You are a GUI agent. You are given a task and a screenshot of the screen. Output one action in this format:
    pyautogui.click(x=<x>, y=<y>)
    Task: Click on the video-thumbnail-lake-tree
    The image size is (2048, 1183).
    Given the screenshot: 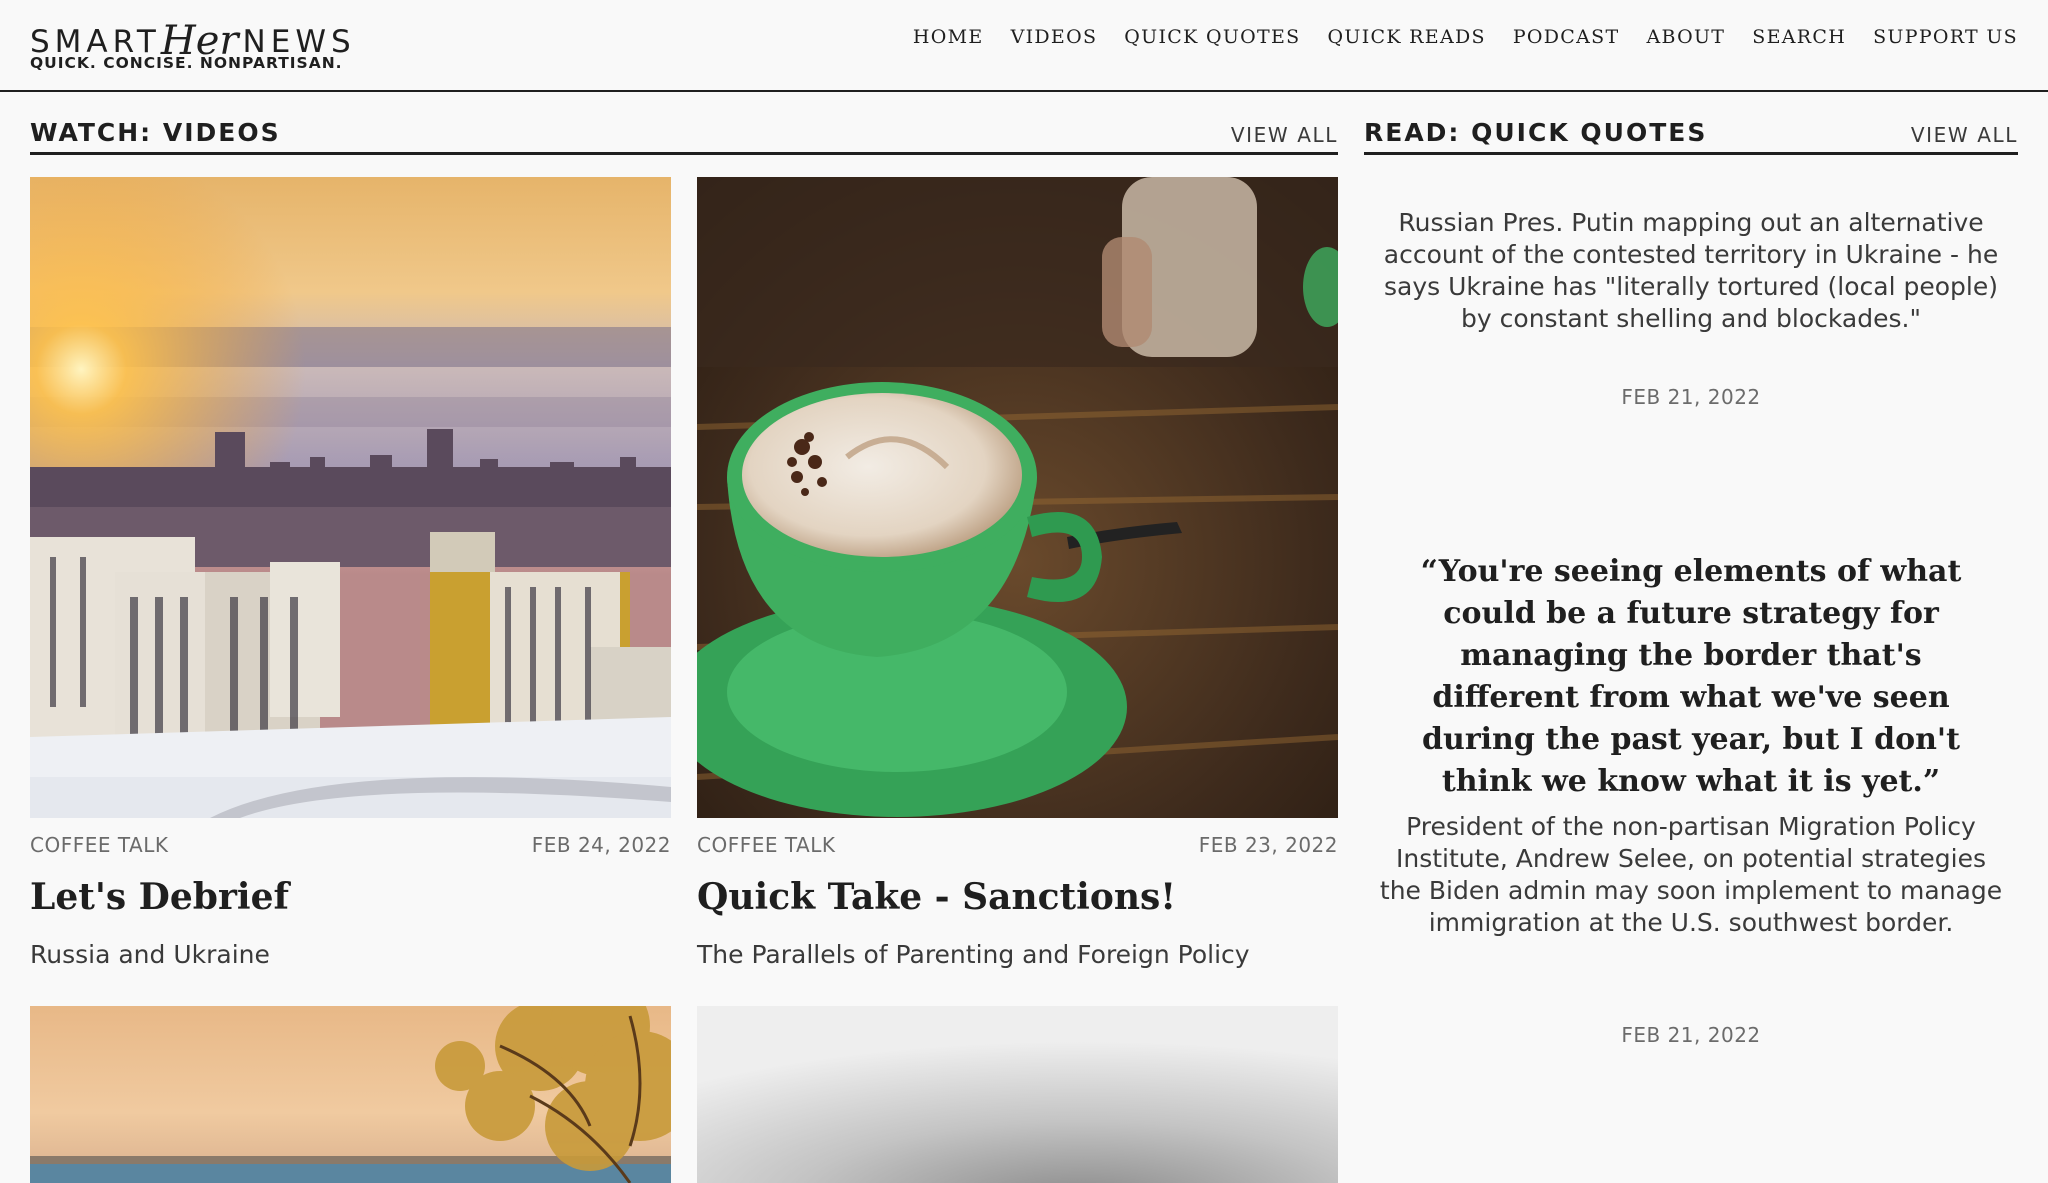 What is the action you would take?
    pyautogui.click(x=350, y=1094)
    